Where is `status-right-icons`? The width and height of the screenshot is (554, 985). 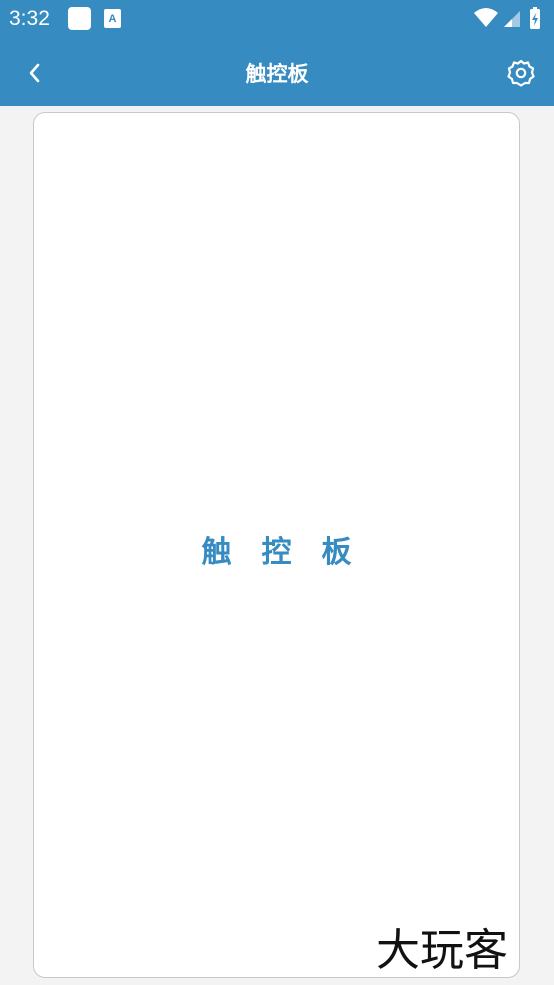
status-right-icons is located at coordinates (507, 18).